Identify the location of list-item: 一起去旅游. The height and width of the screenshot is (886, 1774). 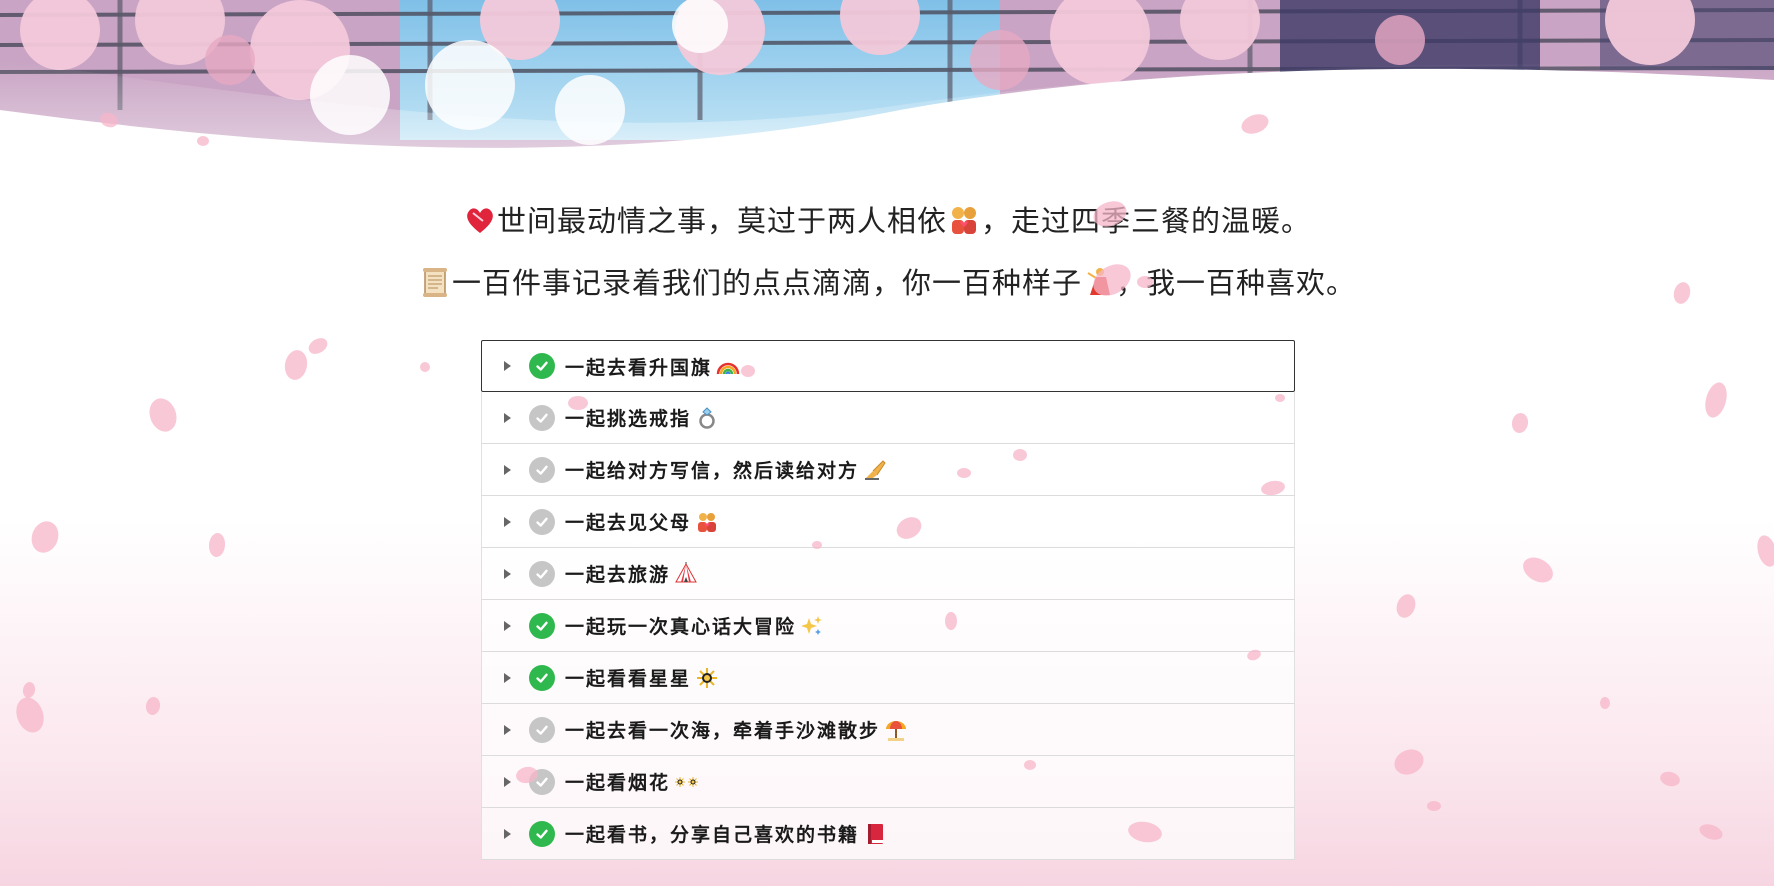
(888, 574).